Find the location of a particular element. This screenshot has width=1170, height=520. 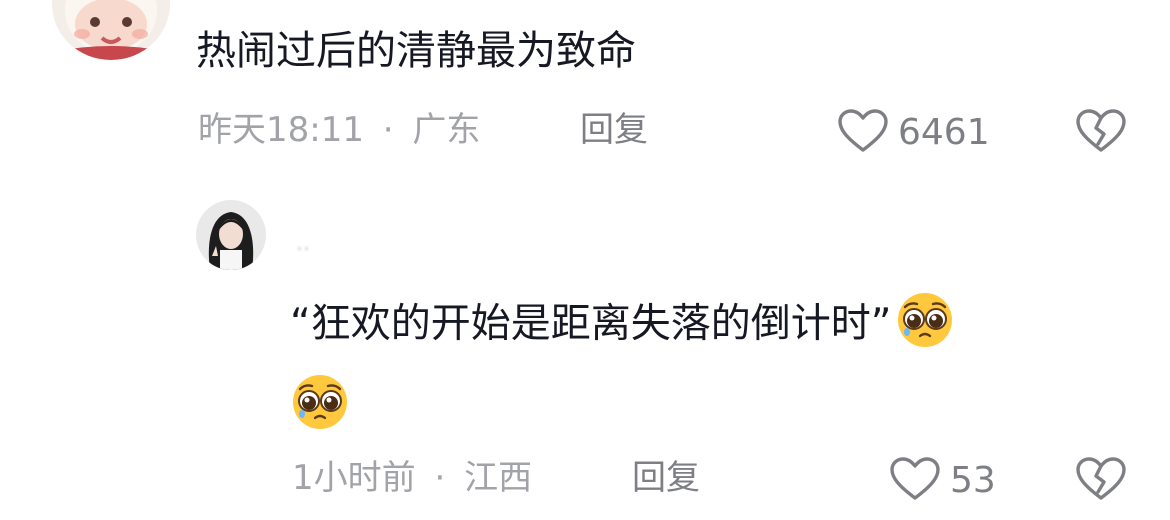

replier-username: .. is located at coordinates (303, 244).